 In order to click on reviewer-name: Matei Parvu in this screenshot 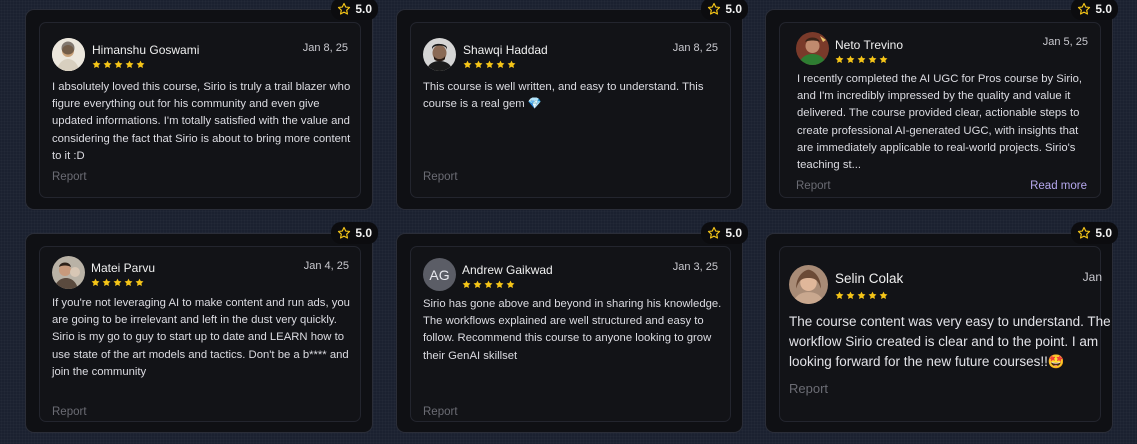, I will do `click(123, 268)`.